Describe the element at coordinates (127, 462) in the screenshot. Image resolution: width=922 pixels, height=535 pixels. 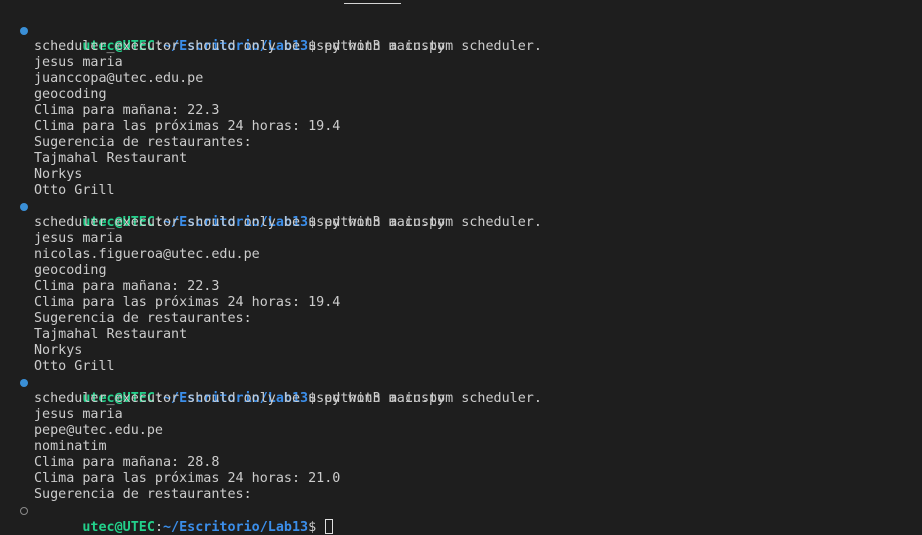
I see `output-line: Clima para mañana: 28.8` at that location.